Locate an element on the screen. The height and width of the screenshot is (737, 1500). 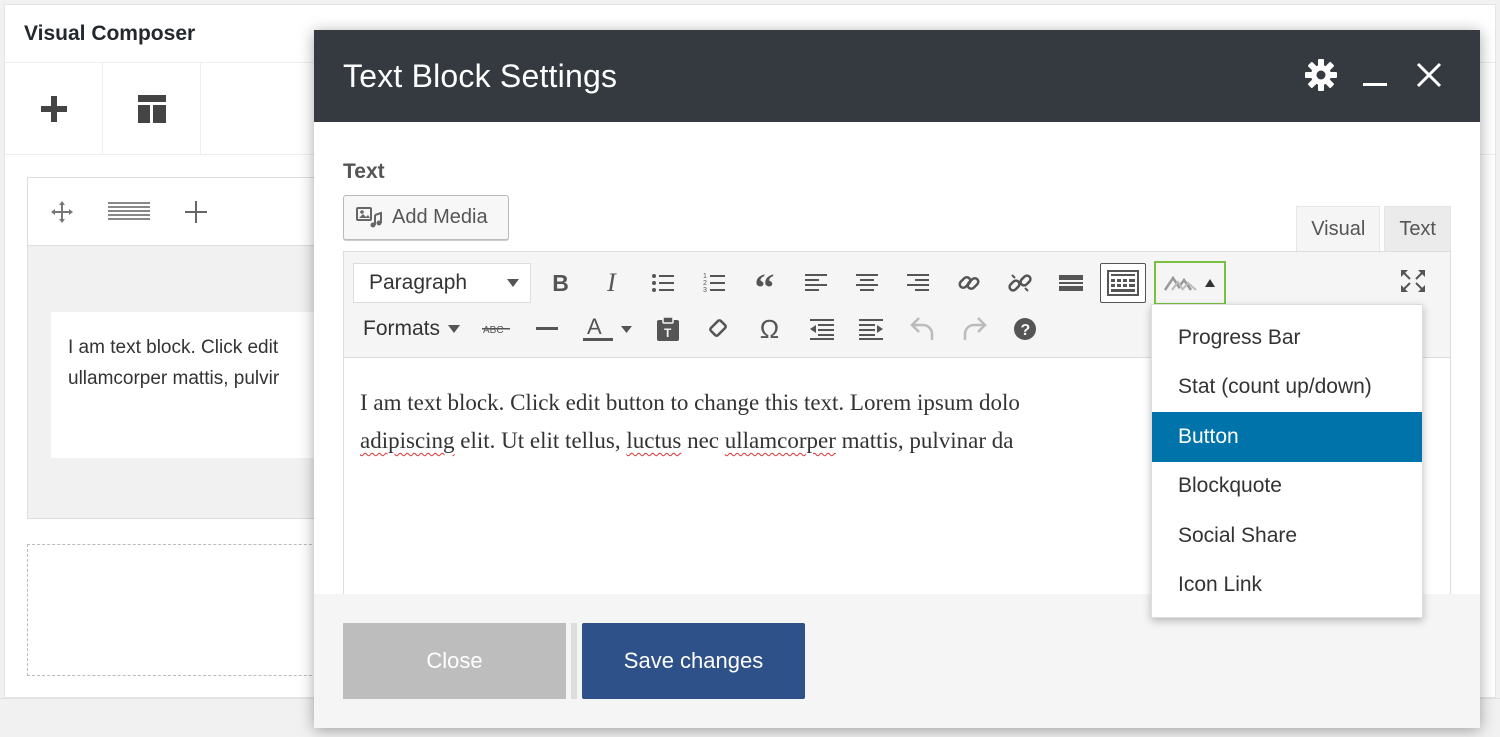
align-left-button is located at coordinates (815, 283).